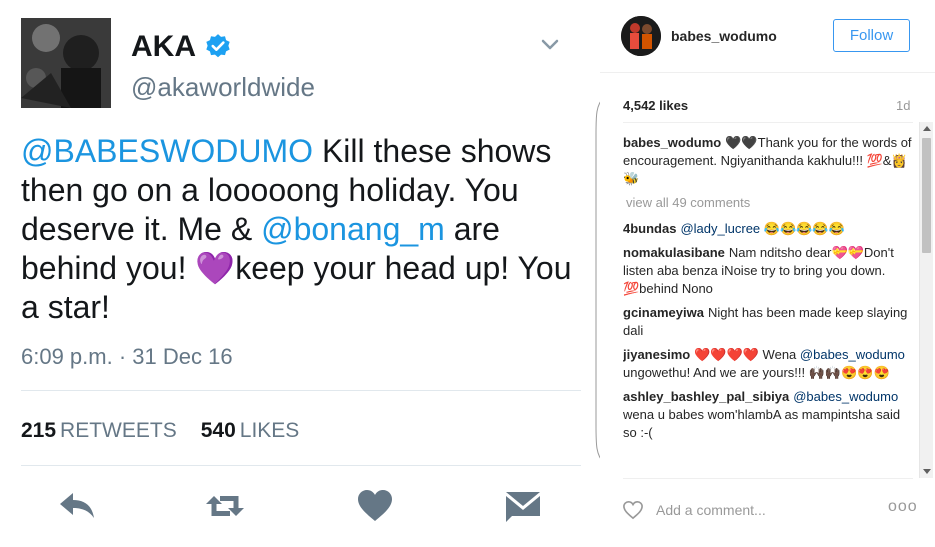 Image resolution: width=935 pixels, height=547 pixels. I want to click on view-all-comments-link: view all 49 comments, so click(769, 203).